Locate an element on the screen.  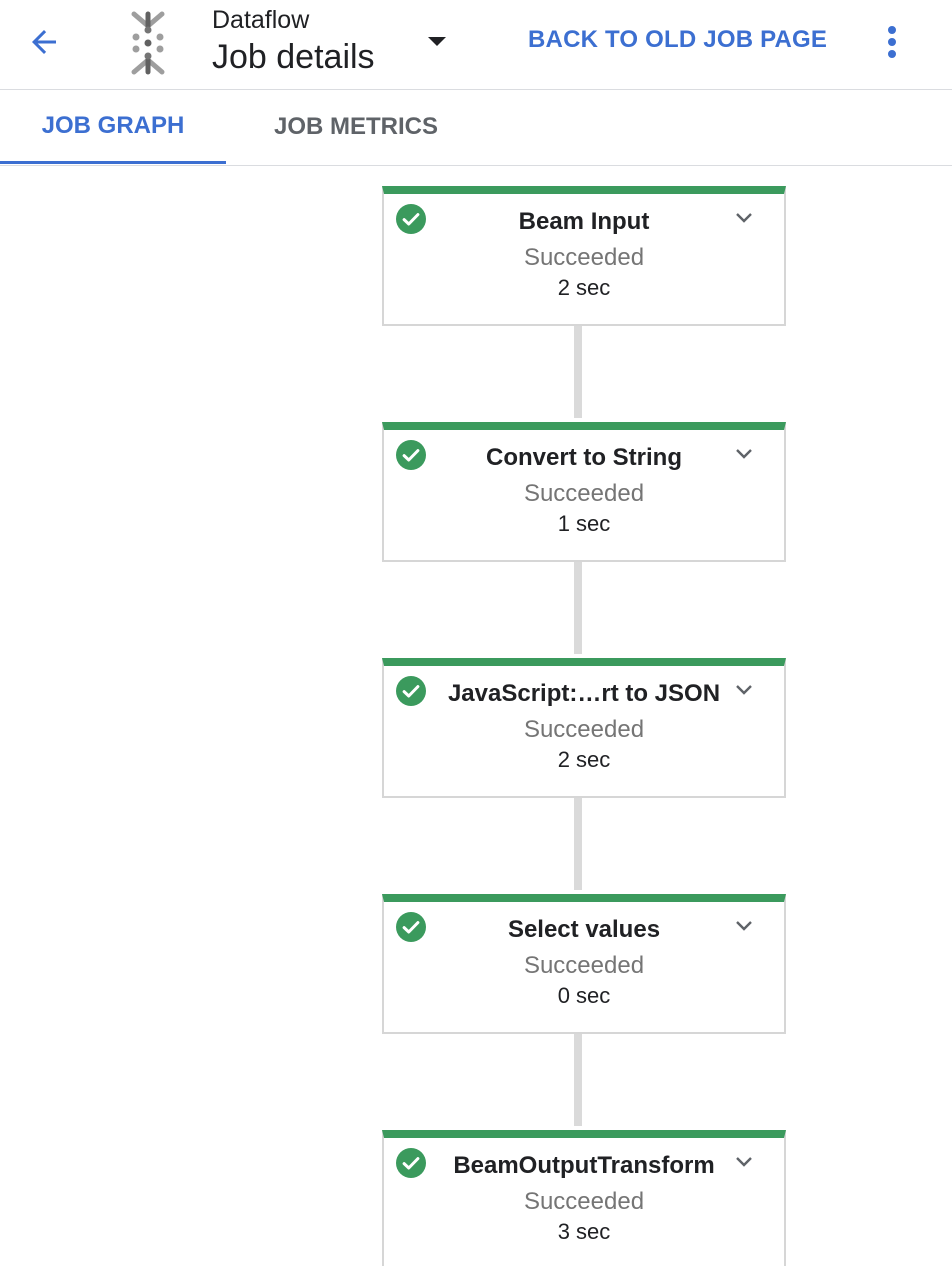
graph-node-convert-to-string: Convert to String Succeeded 1 sec is located at coordinates (584, 492).